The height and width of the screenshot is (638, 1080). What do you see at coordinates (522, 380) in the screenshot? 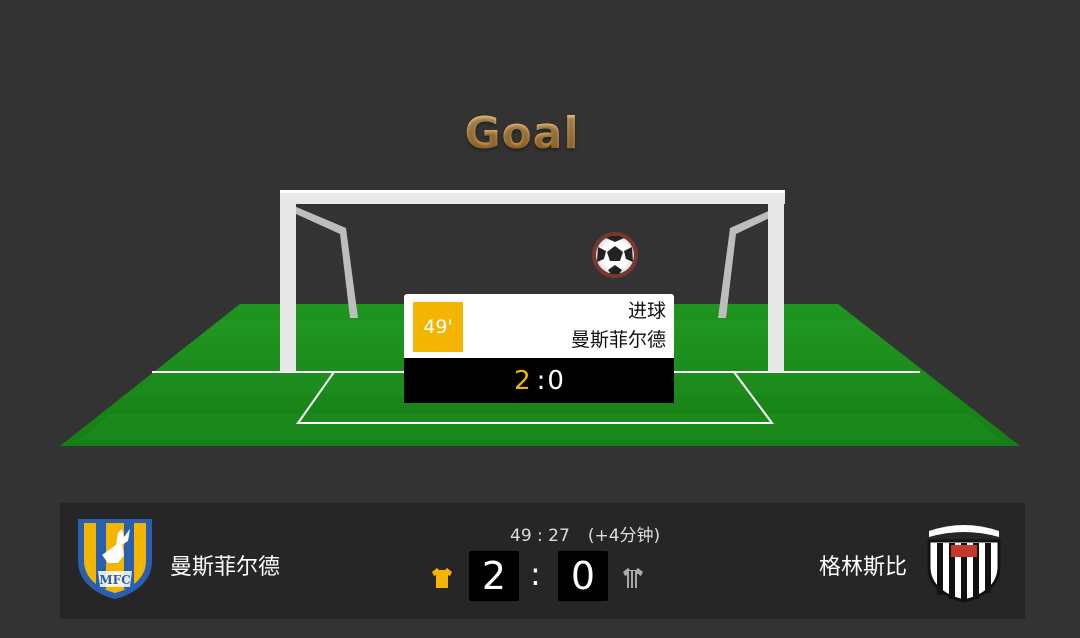
I see `event-score-home: 2` at bounding box center [522, 380].